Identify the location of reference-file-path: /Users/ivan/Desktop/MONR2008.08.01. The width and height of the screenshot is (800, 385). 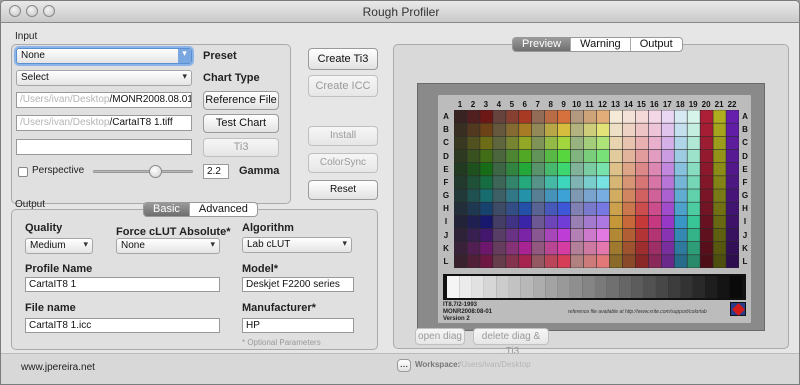
(104, 100).